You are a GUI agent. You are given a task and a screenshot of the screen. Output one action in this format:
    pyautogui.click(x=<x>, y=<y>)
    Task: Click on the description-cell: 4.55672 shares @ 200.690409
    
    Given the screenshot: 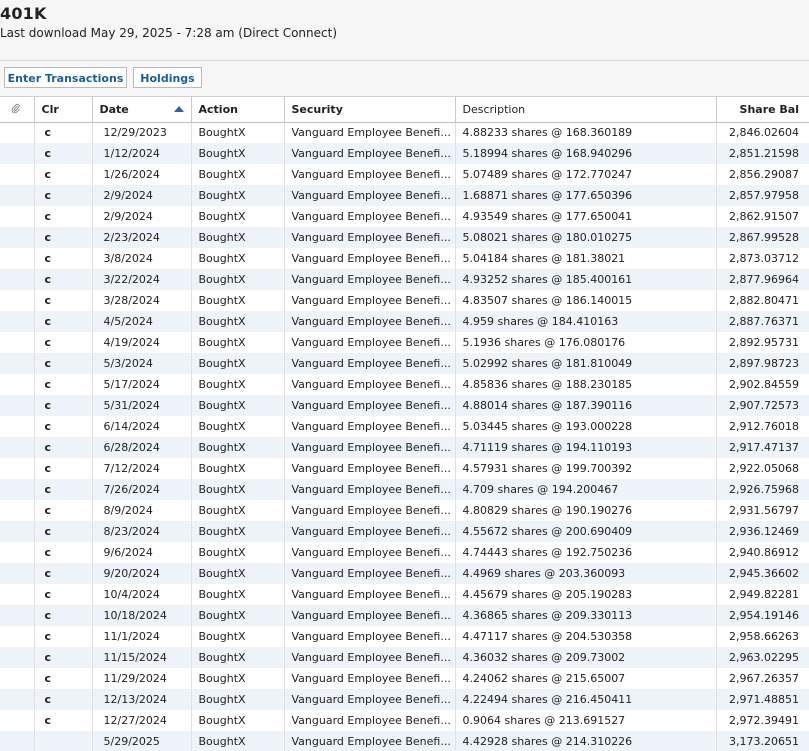 What is the action you would take?
    pyautogui.click(x=586, y=531)
    